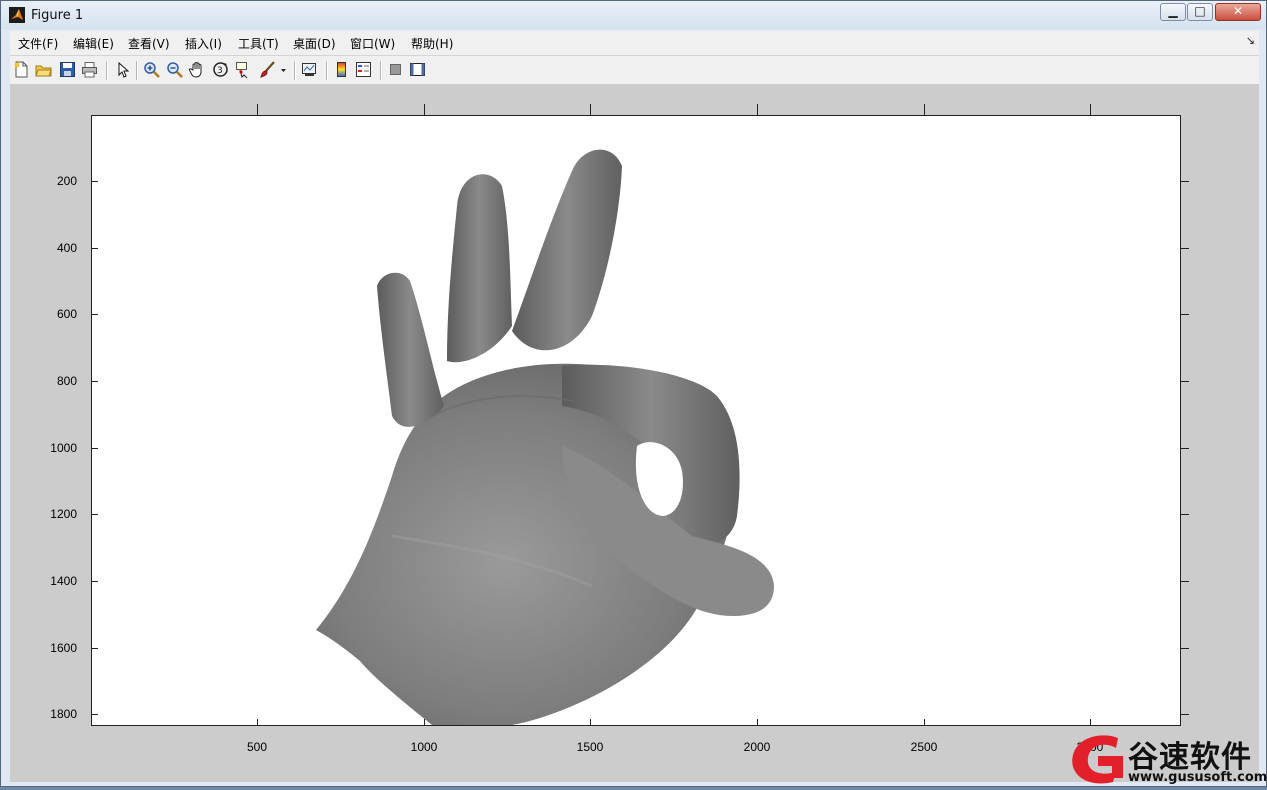 The width and height of the screenshot is (1267, 790). Describe the element at coordinates (21, 69) in the screenshot. I see `new-figure-icon` at that location.